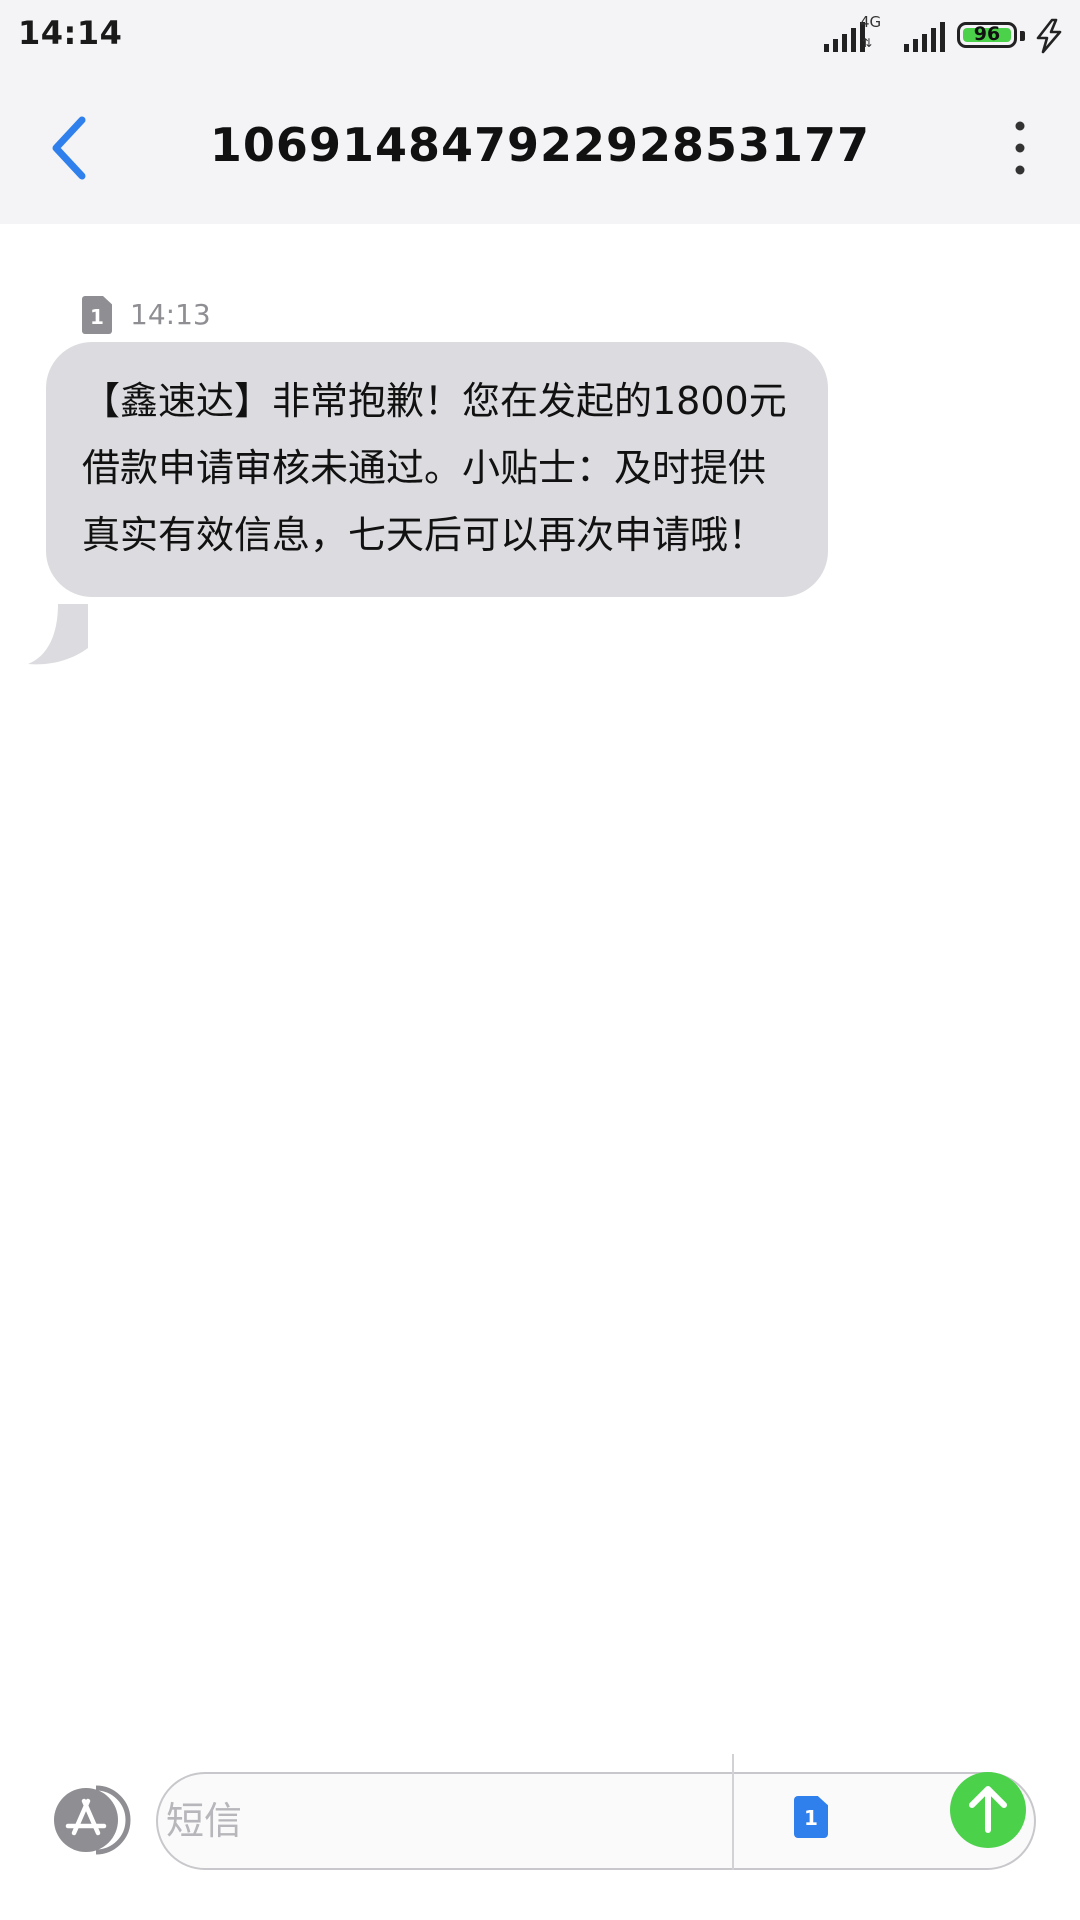 This screenshot has height=1920, width=1080. What do you see at coordinates (70, 33) in the screenshot?
I see `status-time: 14:14` at bounding box center [70, 33].